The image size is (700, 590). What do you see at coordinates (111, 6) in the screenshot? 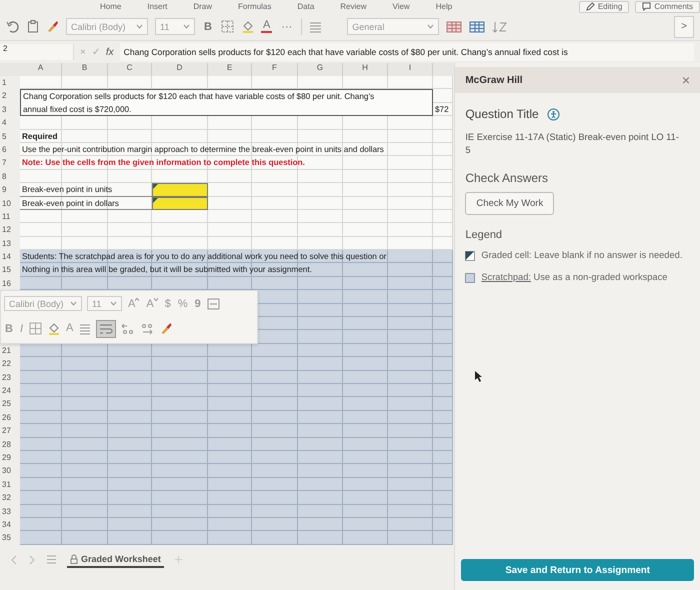
I see `ribbon-tab: Home` at bounding box center [111, 6].